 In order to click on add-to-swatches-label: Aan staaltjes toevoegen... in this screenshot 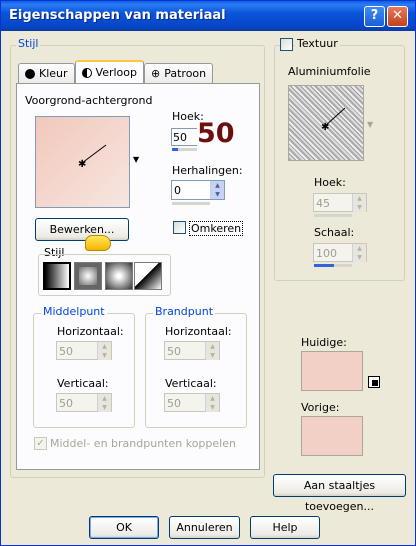, I will do `click(339, 496)`.